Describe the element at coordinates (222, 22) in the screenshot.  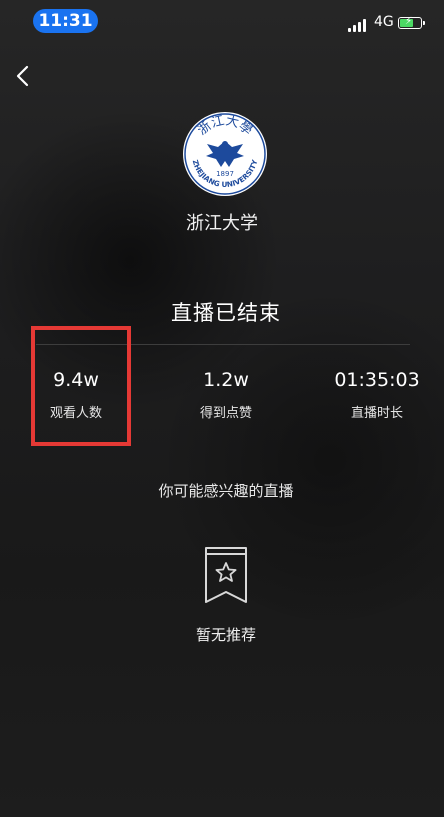
I see `status-bar: 11:31 4G ⚡` at that location.